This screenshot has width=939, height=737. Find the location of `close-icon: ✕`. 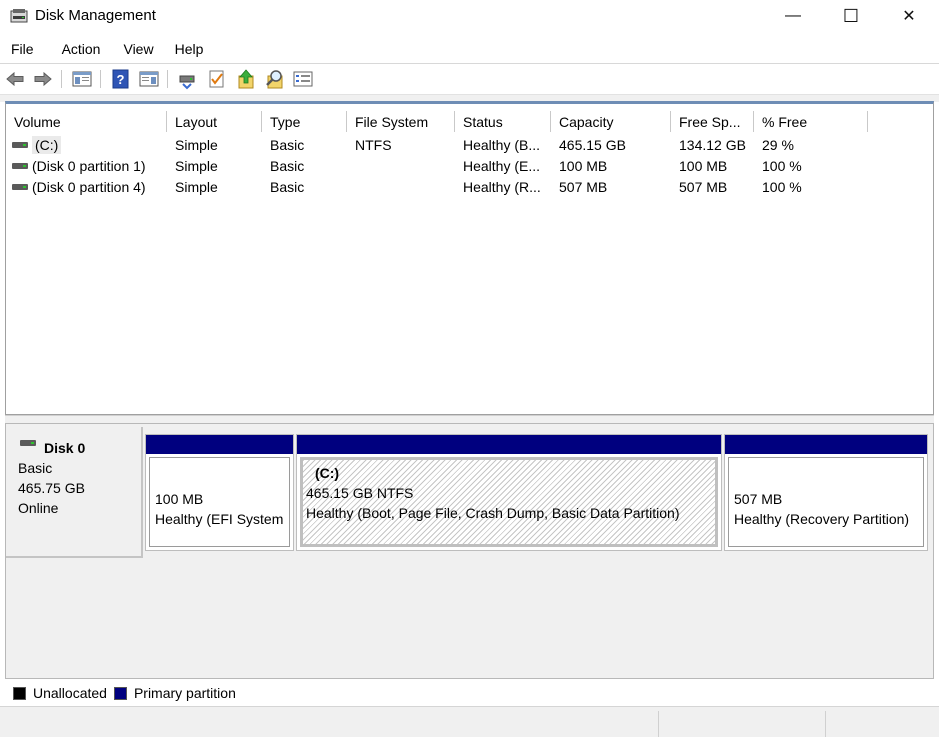

close-icon: ✕ is located at coordinates (909, 16).